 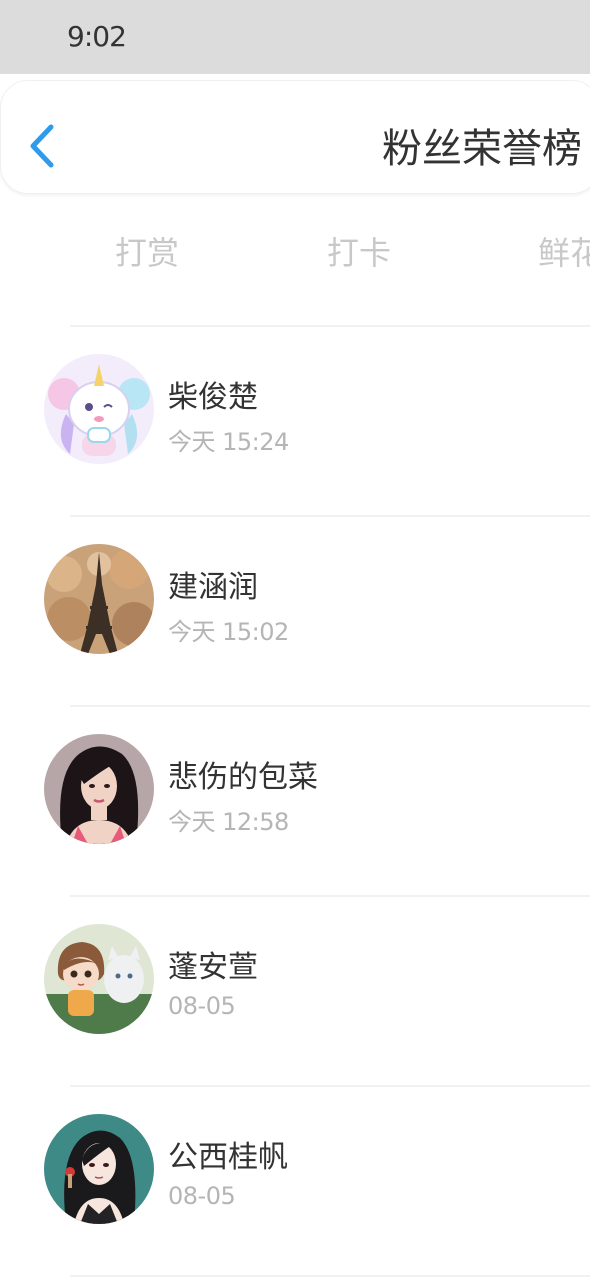 I want to click on fan-name: 蓬安萱, so click(x=213, y=967).